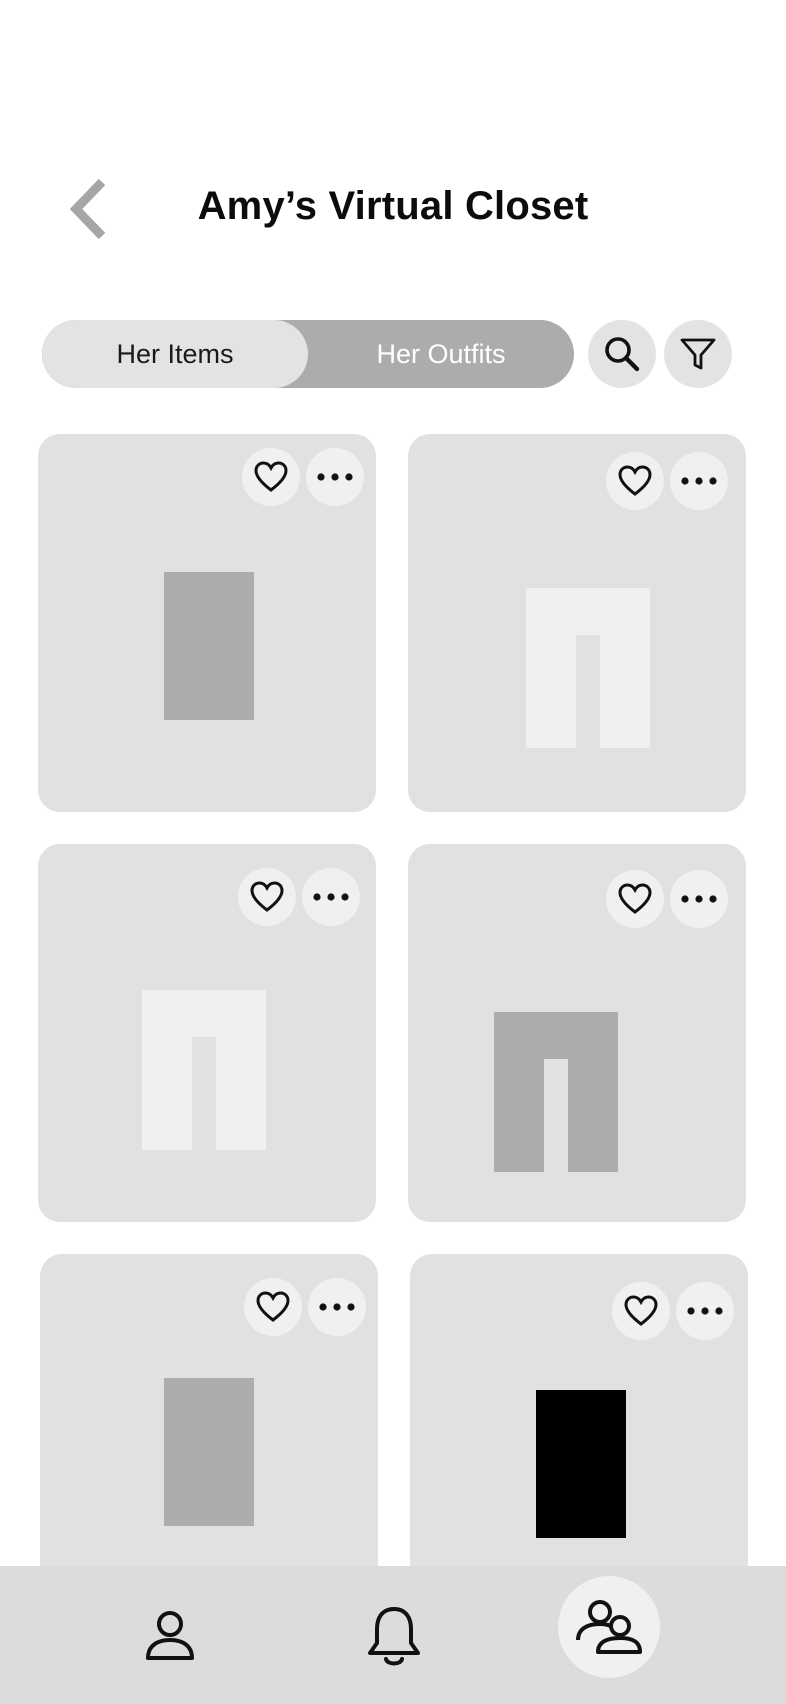 This screenshot has width=786, height=1704. I want to click on nav-notifications-button, so click(394, 1636).